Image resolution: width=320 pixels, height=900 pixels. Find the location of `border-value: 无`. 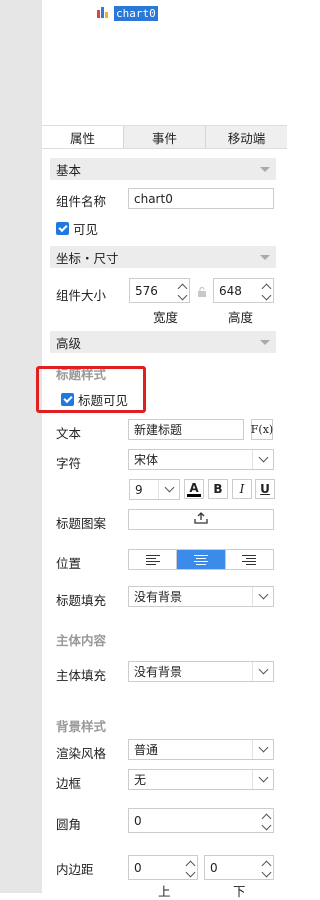

border-value: 无 is located at coordinates (140, 780).